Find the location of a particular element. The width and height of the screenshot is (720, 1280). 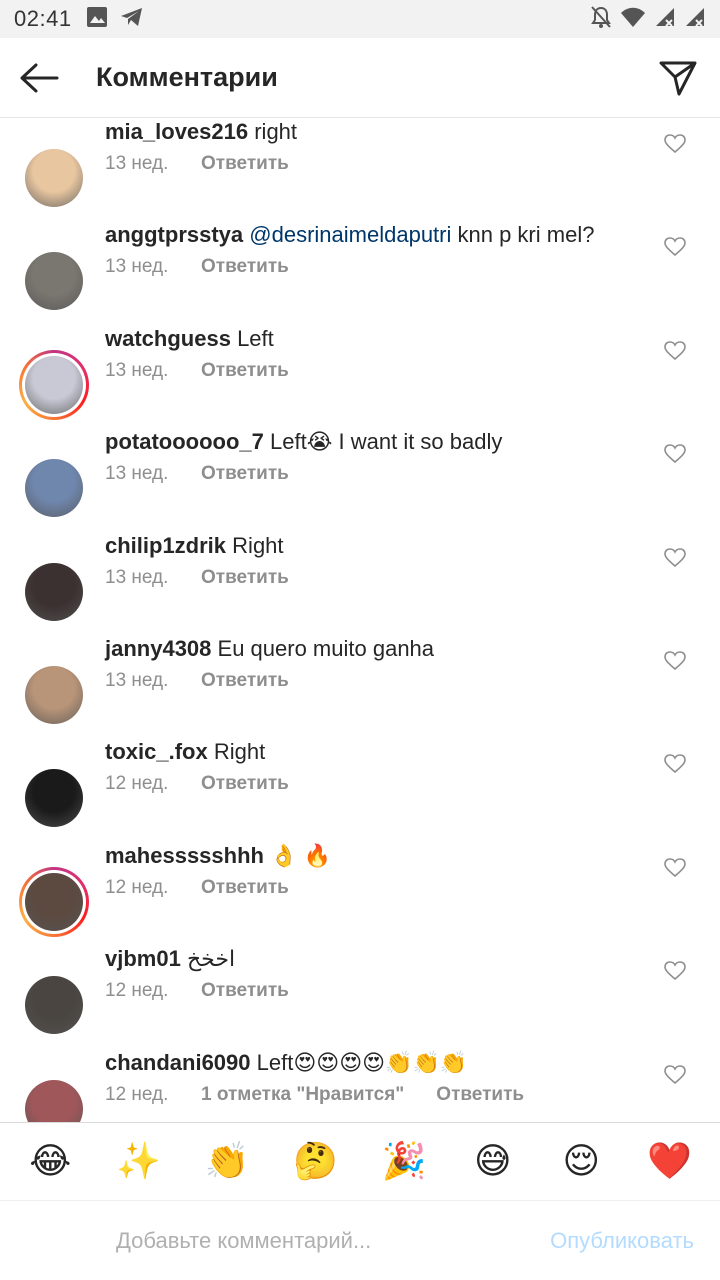

comment-username: chilip1zdrik is located at coordinates (165, 545).